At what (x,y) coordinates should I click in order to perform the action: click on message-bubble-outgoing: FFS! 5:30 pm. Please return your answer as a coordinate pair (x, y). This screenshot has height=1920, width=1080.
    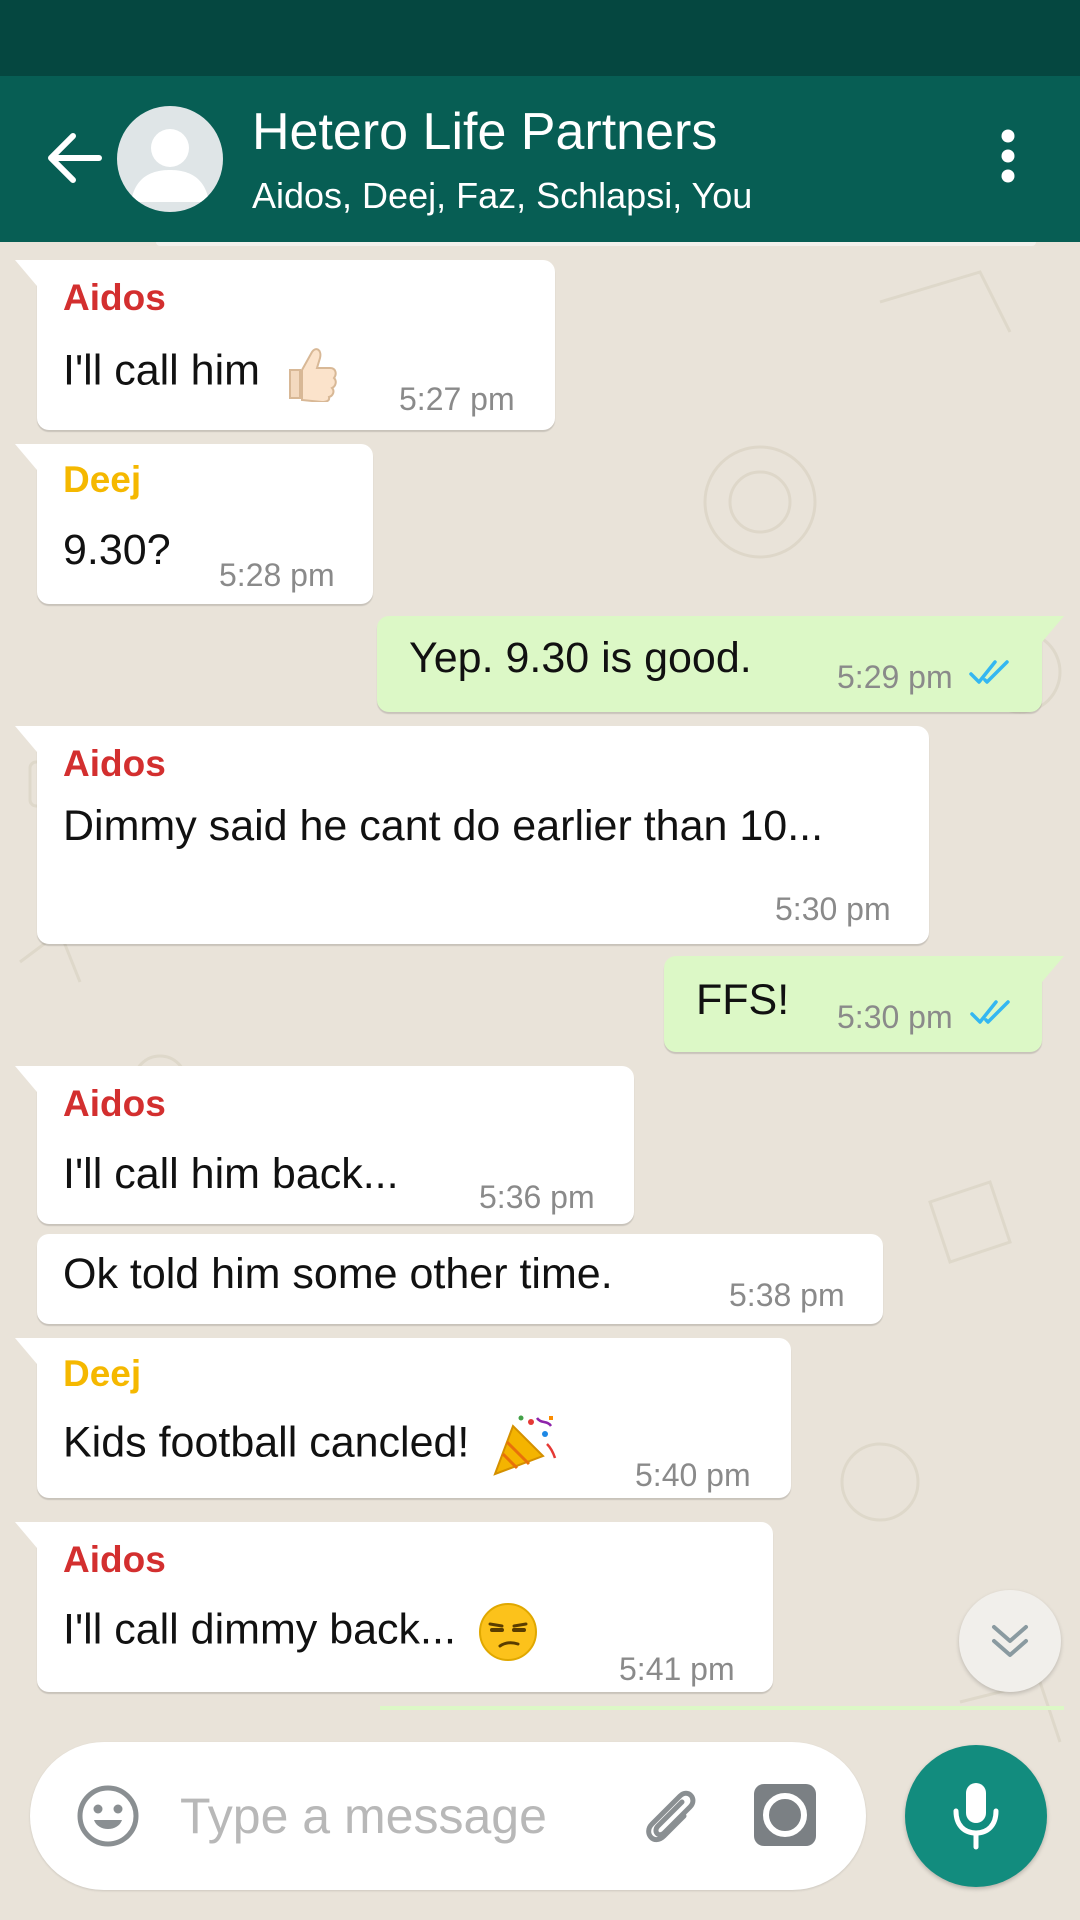
    Looking at the image, I should click on (864, 1004).